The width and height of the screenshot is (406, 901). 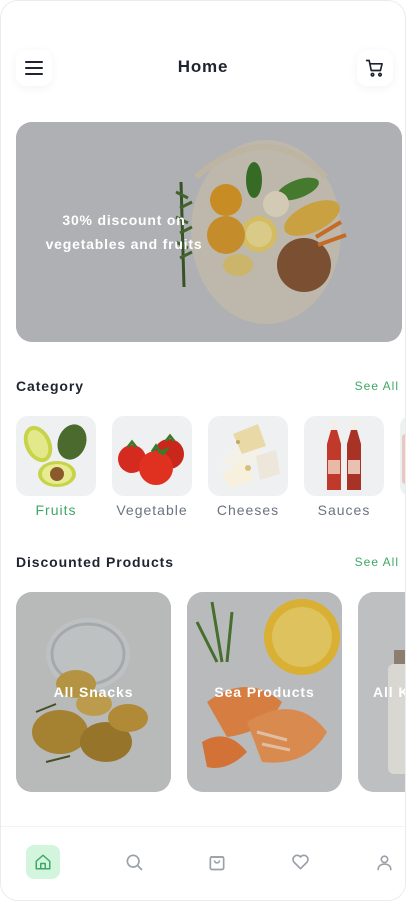 I want to click on nav-home, so click(x=43, y=862).